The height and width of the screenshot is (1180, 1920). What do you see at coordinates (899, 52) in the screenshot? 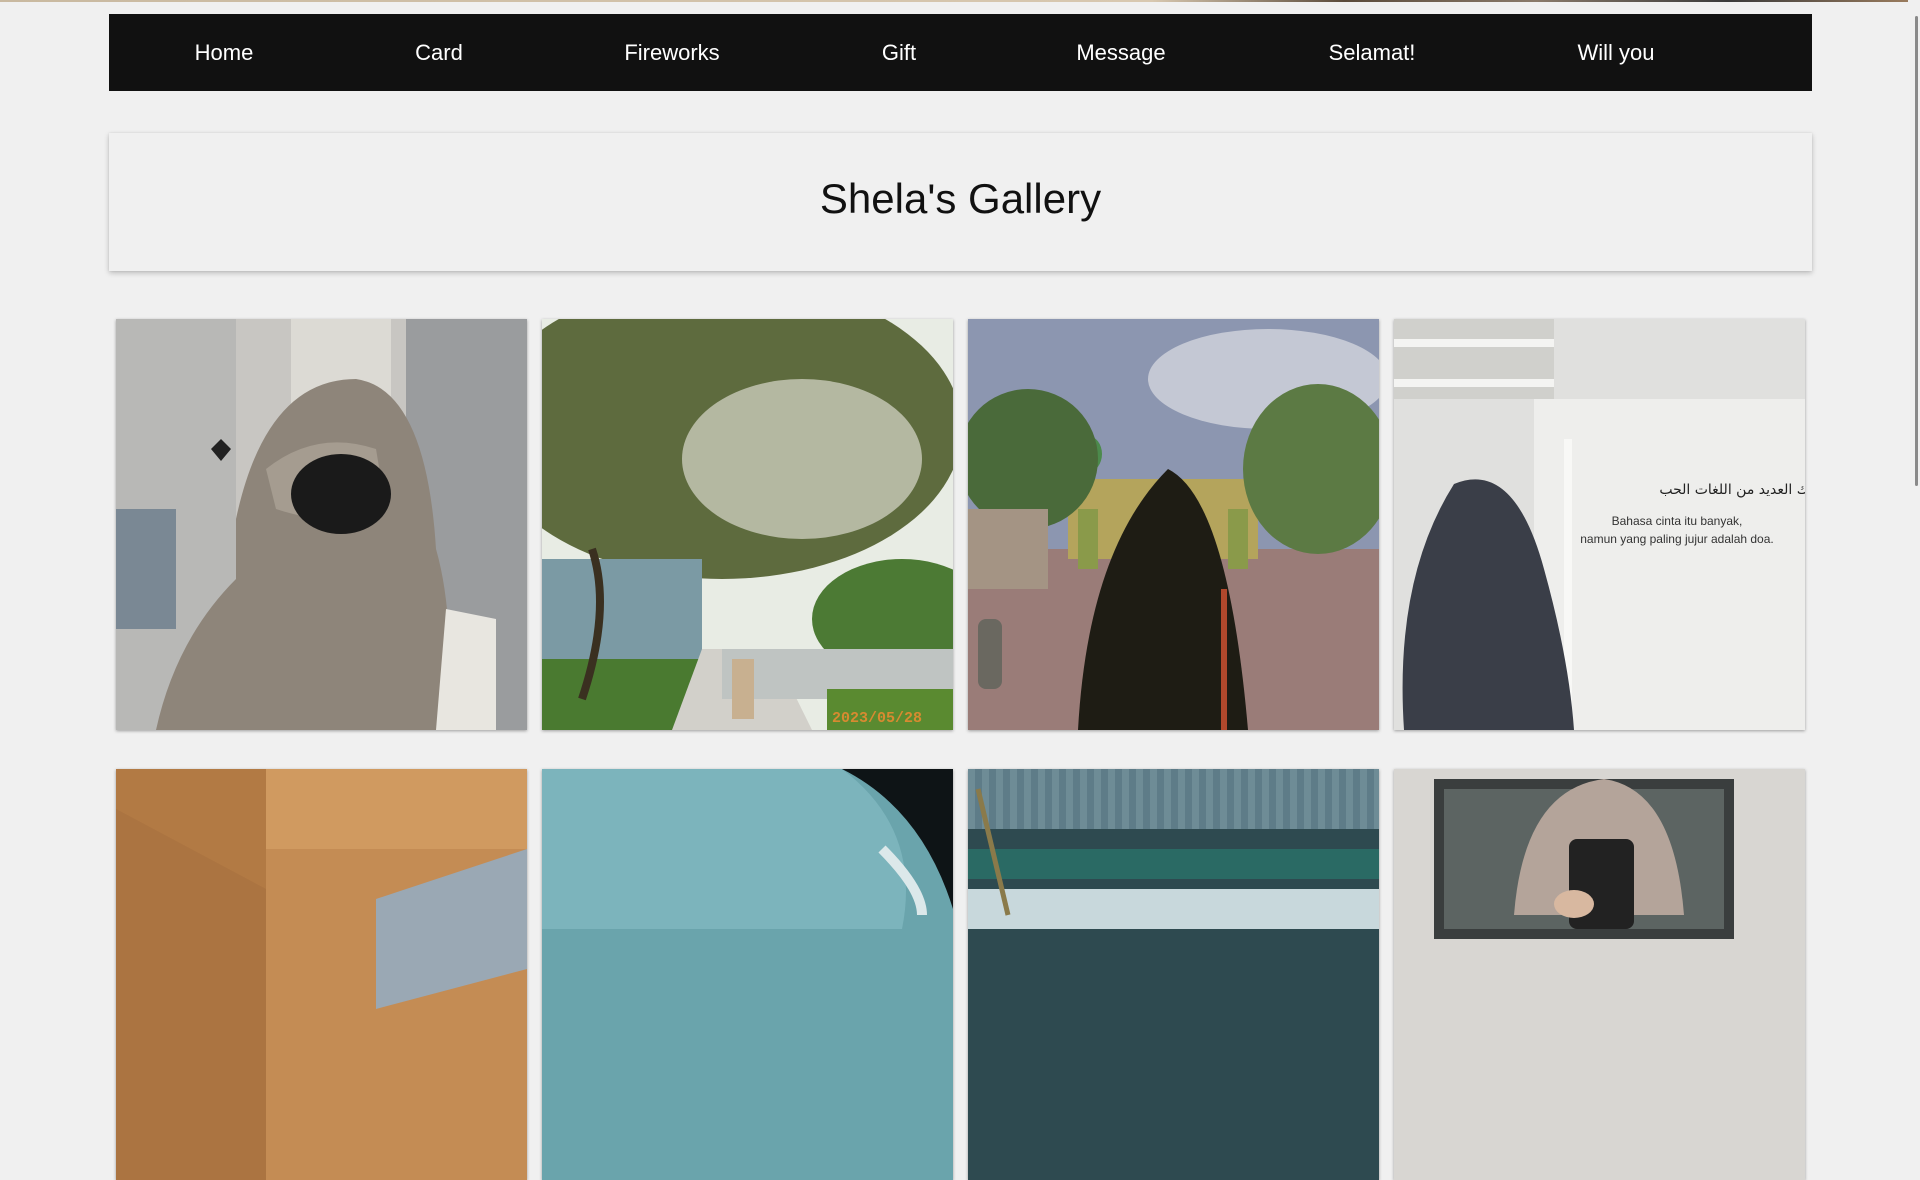
I see `nav-item-gift: Gift` at bounding box center [899, 52].